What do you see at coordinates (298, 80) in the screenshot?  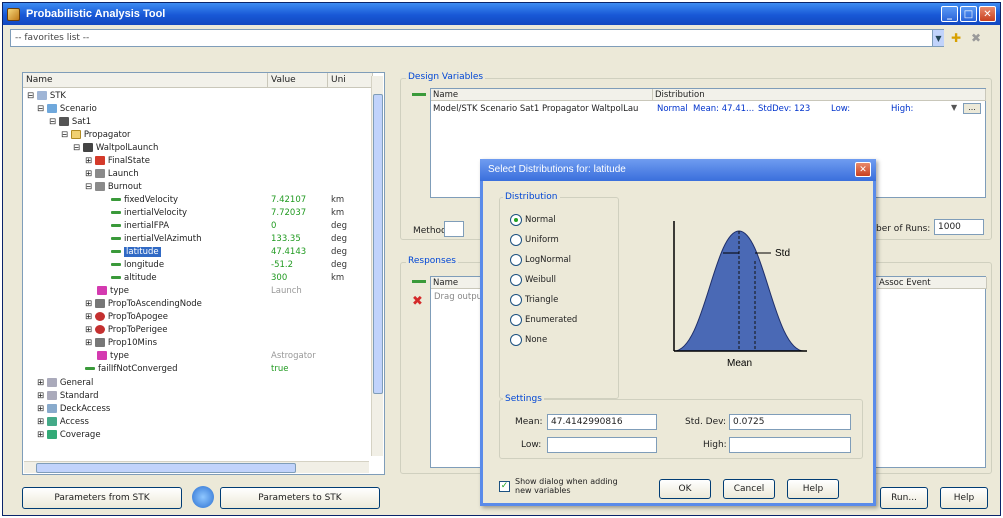 I see `tree-column-value: Value` at bounding box center [298, 80].